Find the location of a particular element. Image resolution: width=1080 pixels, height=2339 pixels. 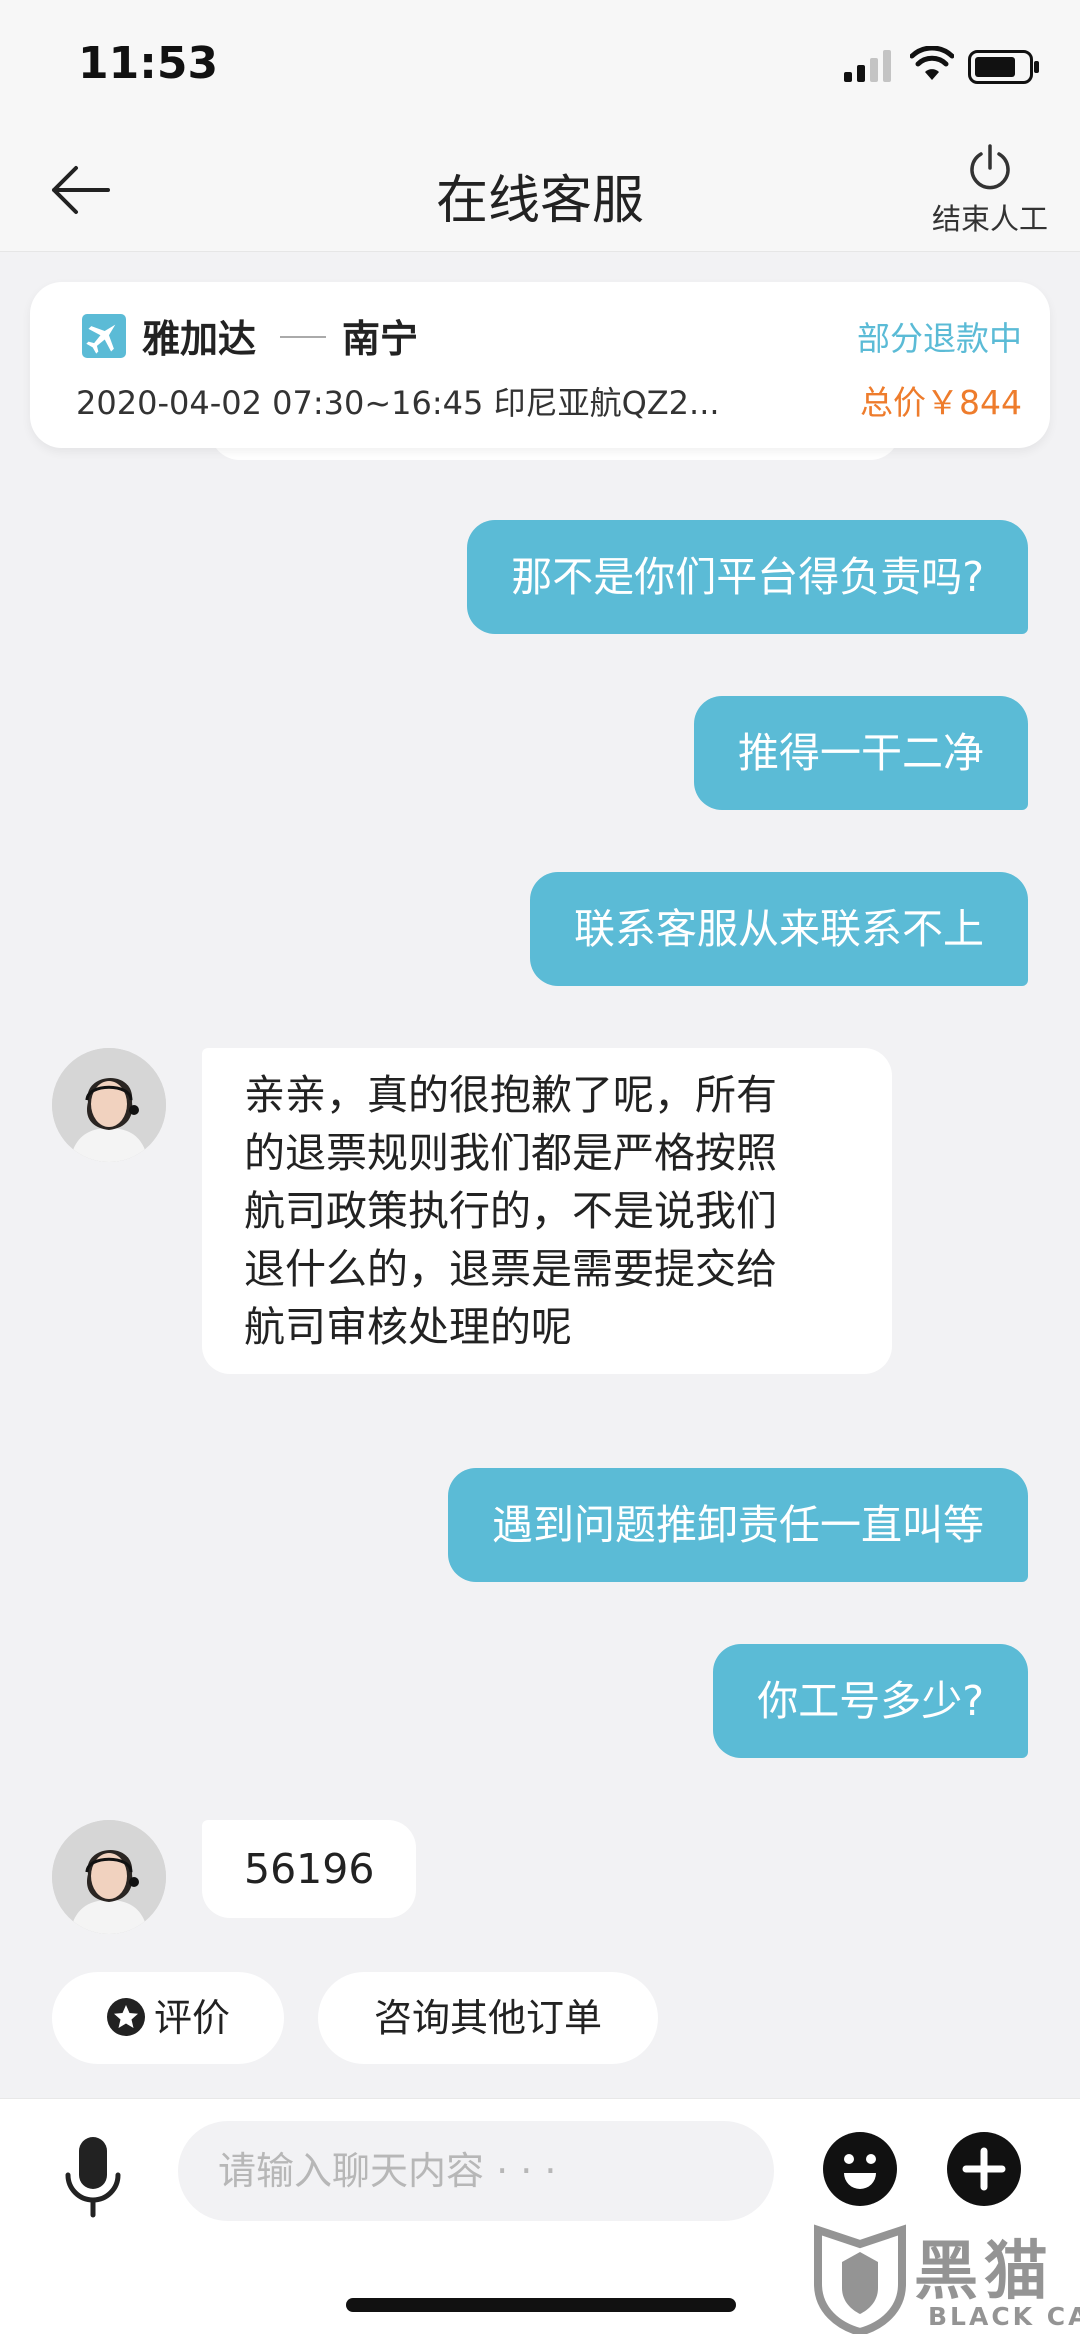

black-cat-watermark: 黑猫 BLACK CAT is located at coordinates (943, 2277).